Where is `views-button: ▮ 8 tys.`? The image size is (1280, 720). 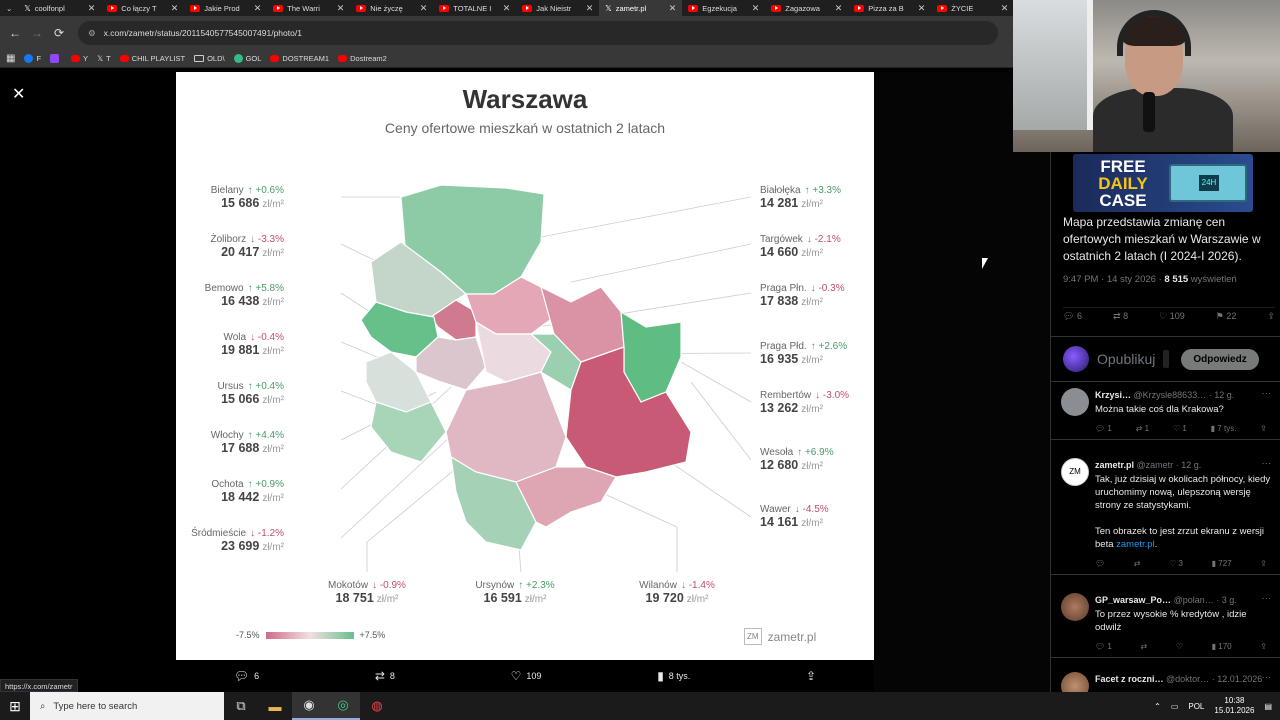 views-button: ▮ 8 tys. is located at coordinates (673, 676).